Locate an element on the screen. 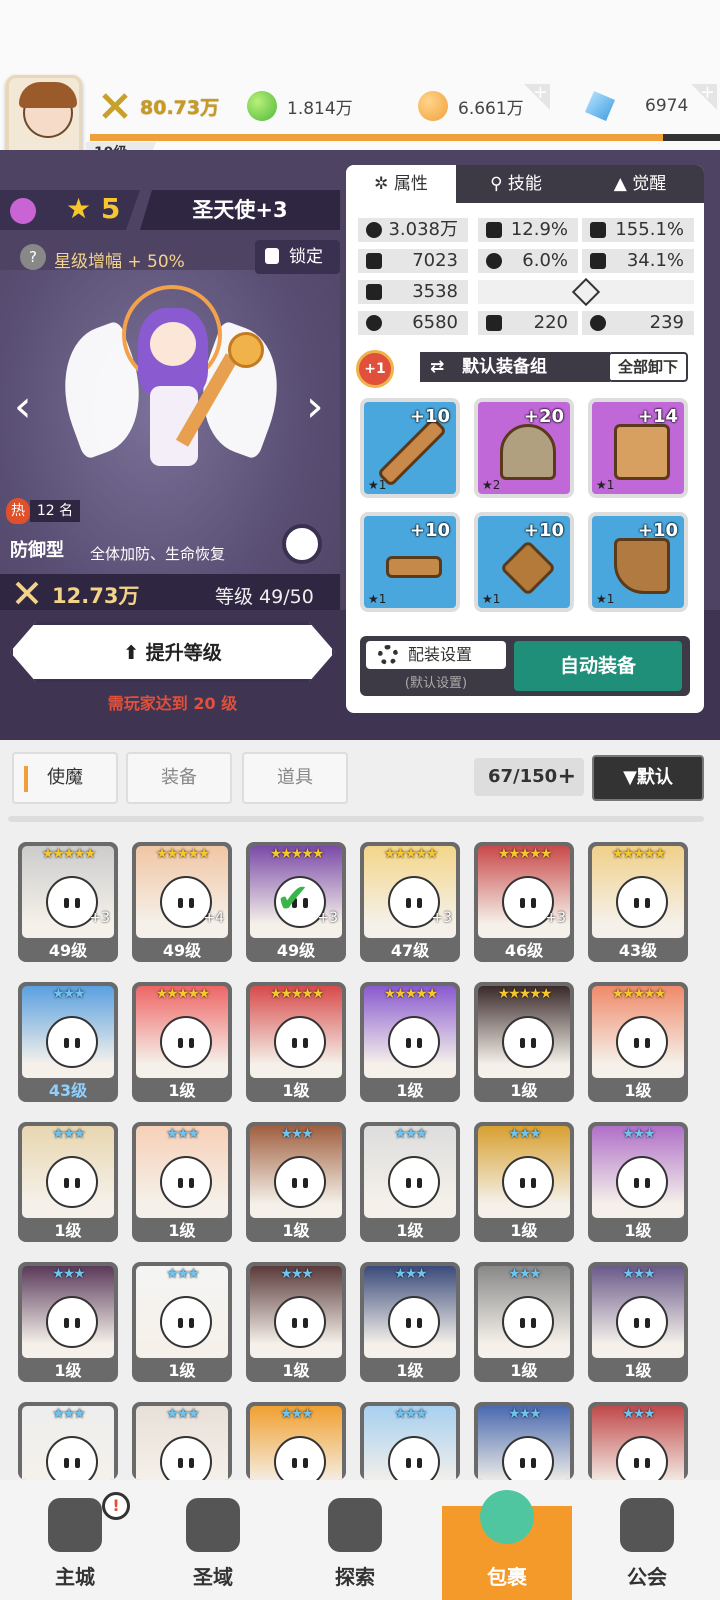  tab-attributes: ✲ 属性 is located at coordinates (401, 184).